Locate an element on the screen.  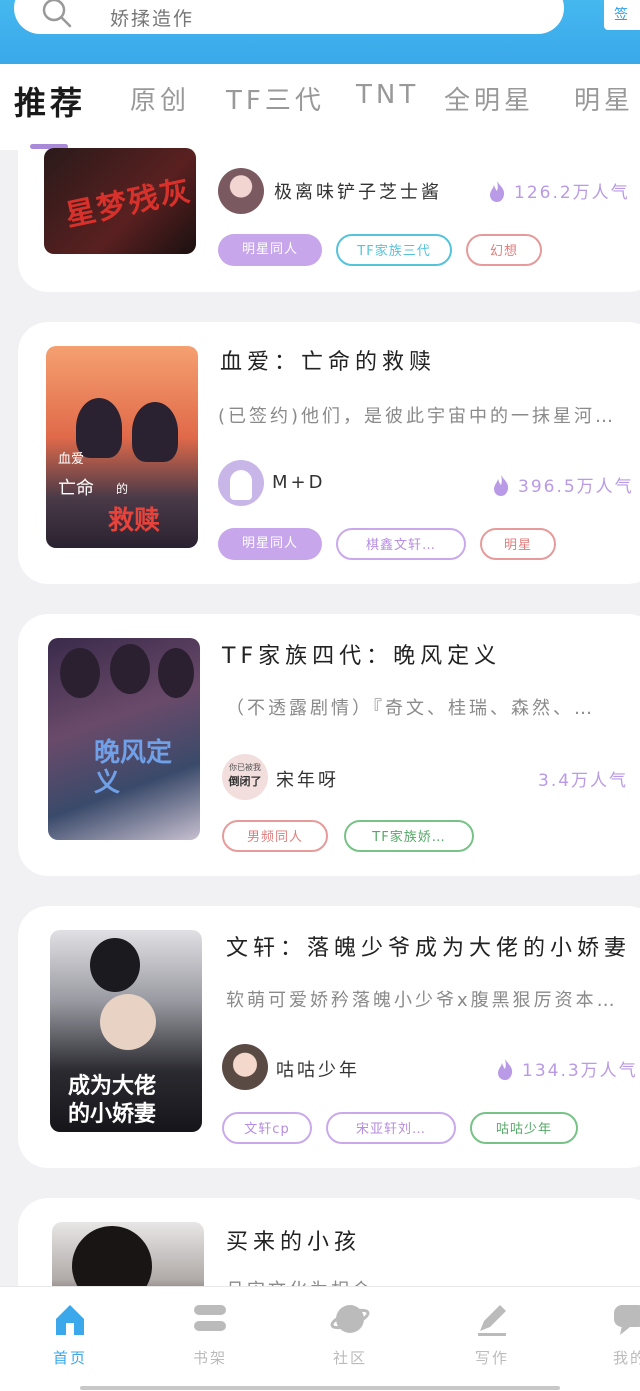
author-name: M+D is located at coordinates (299, 482).